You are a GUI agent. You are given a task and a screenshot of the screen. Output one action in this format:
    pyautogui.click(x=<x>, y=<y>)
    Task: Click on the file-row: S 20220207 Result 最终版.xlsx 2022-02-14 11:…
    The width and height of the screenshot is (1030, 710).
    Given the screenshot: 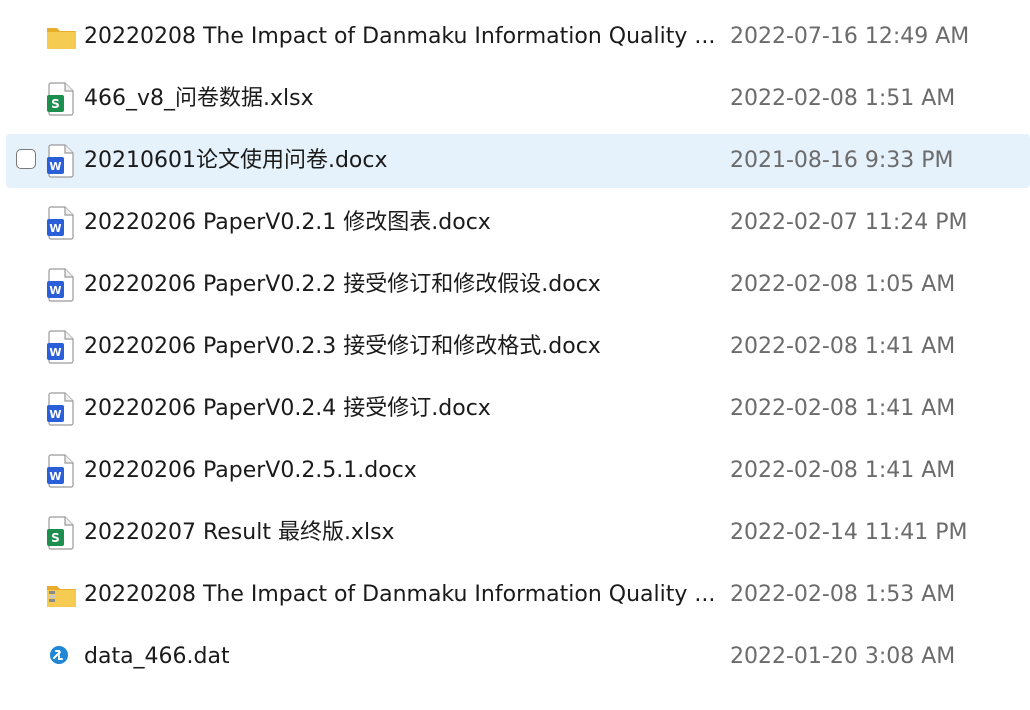 What is the action you would take?
    pyautogui.click(x=518, y=533)
    